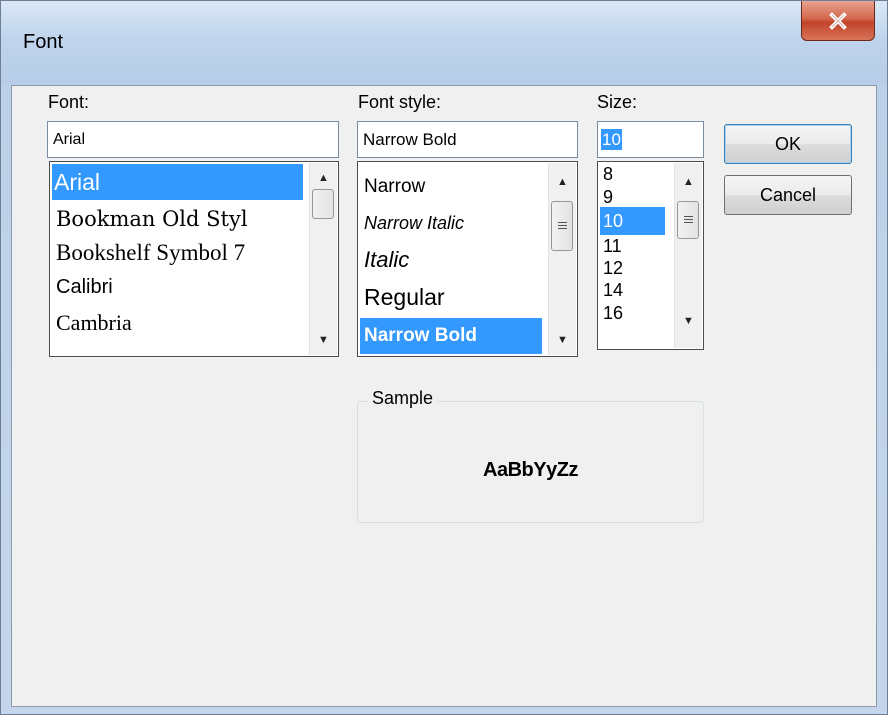 The width and height of the screenshot is (890, 717). What do you see at coordinates (412, 223) in the screenshot?
I see `style-item-narrow-italic: Narrow Italic` at bounding box center [412, 223].